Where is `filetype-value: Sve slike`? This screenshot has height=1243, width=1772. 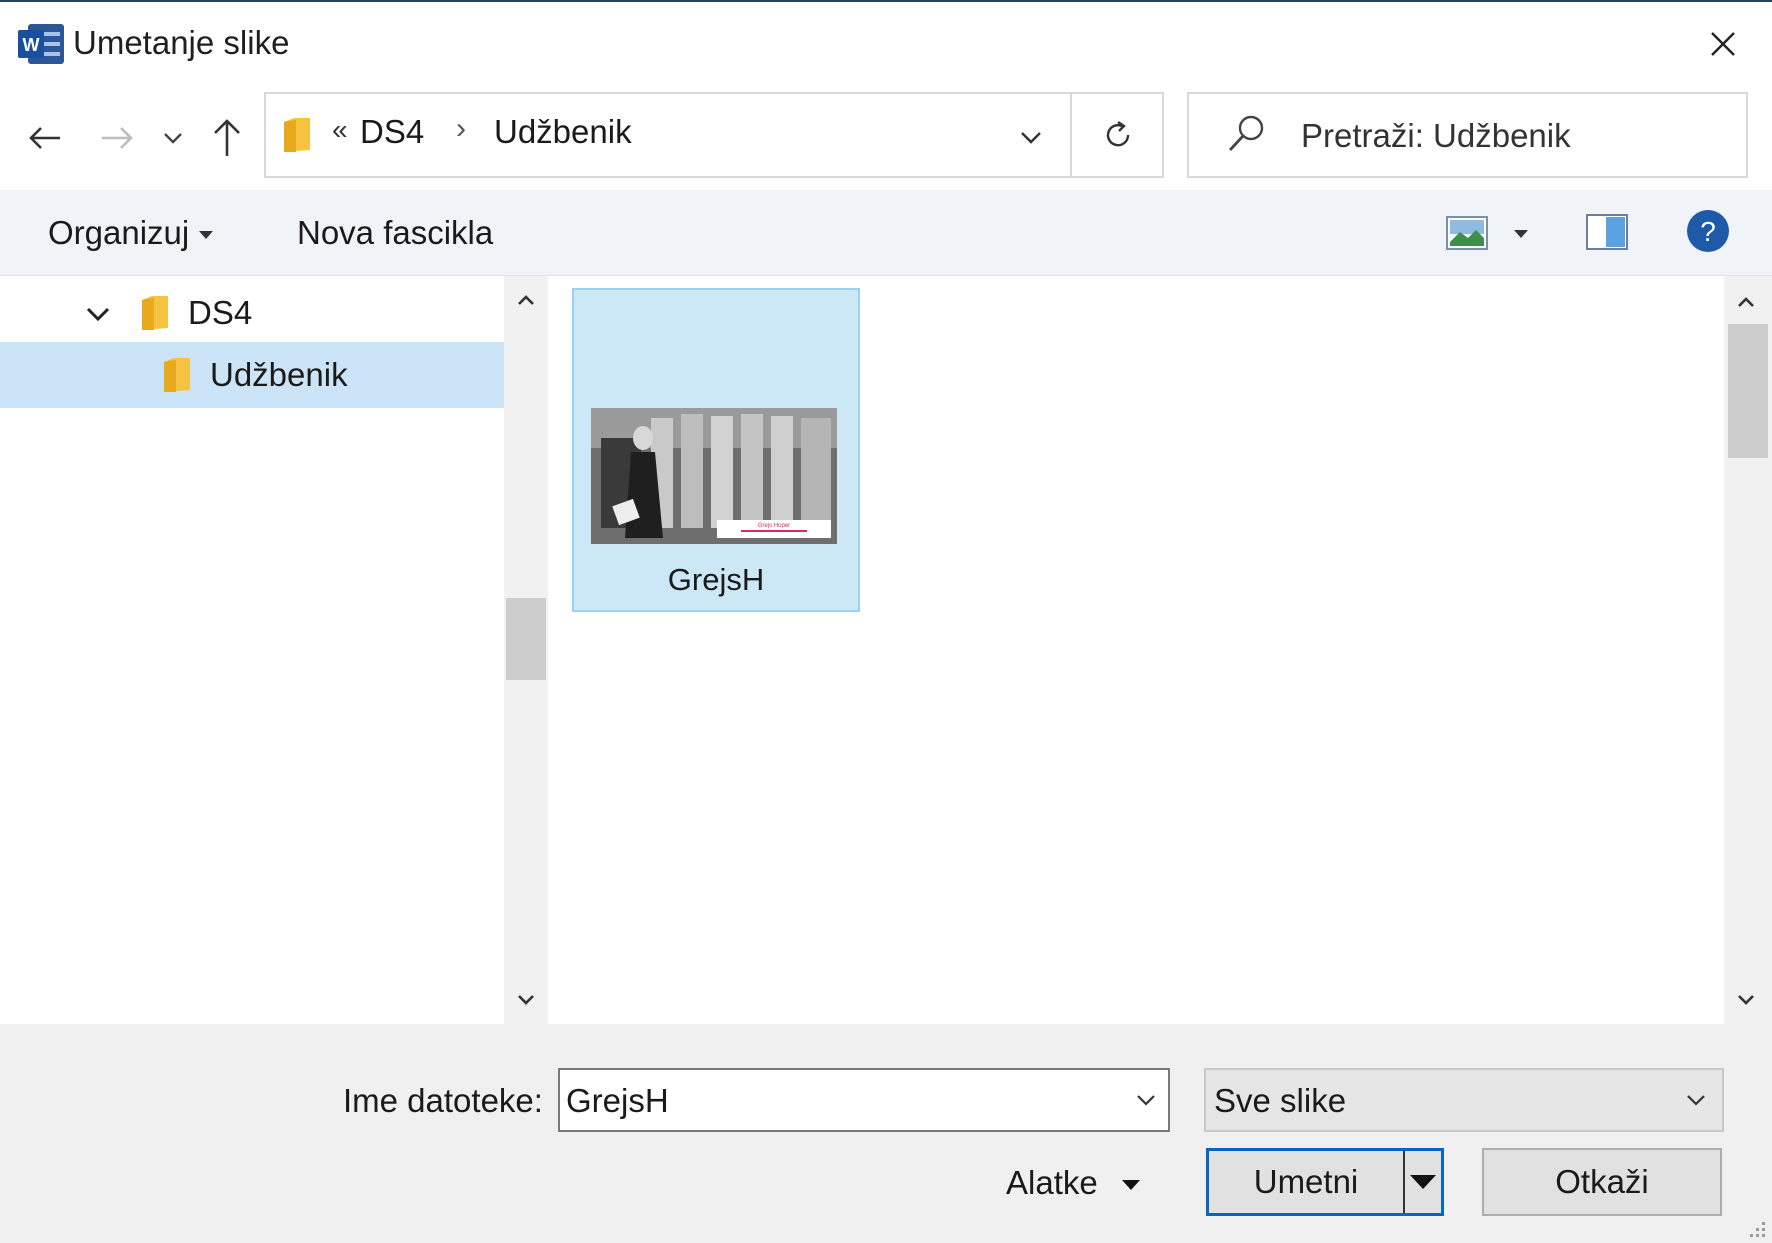
filetype-value: Sve slike is located at coordinates (1280, 1100).